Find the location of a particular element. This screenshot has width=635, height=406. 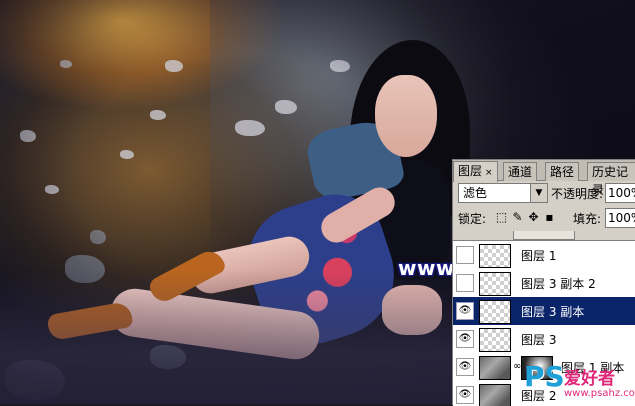

lock-position-icon: ✥ is located at coordinates (533, 217).